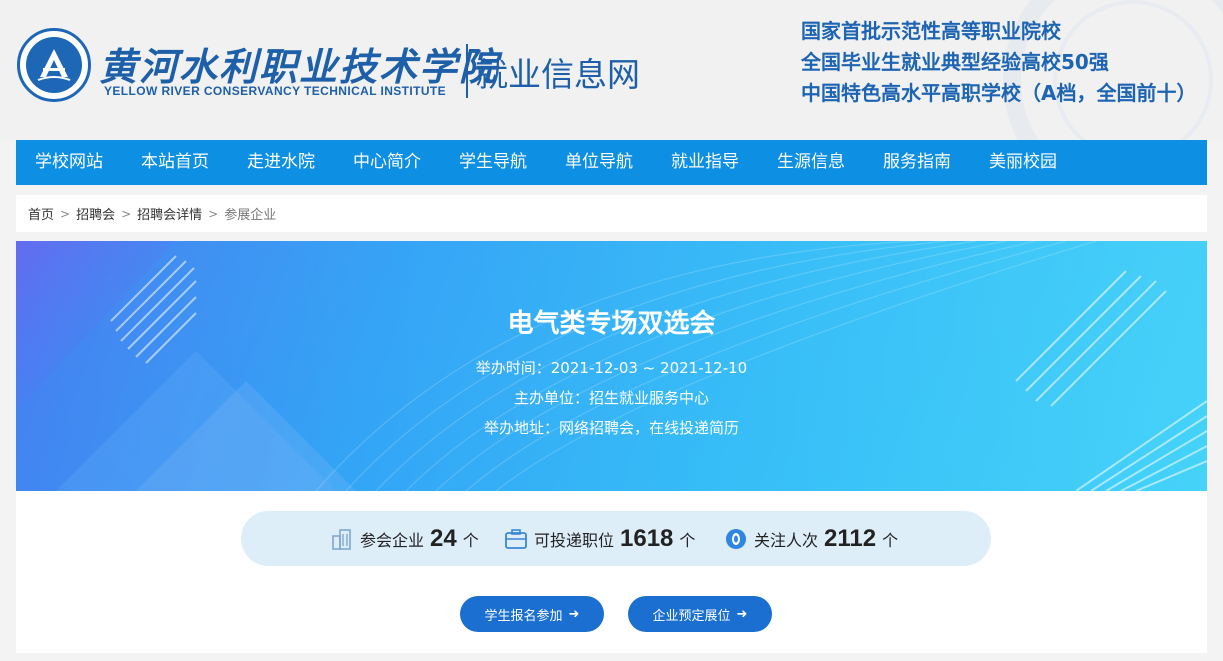 The image size is (1223, 661). Describe the element at coordinates (687, 540) in the screenshot. I see `stat-positions-unit: 个` at that location.